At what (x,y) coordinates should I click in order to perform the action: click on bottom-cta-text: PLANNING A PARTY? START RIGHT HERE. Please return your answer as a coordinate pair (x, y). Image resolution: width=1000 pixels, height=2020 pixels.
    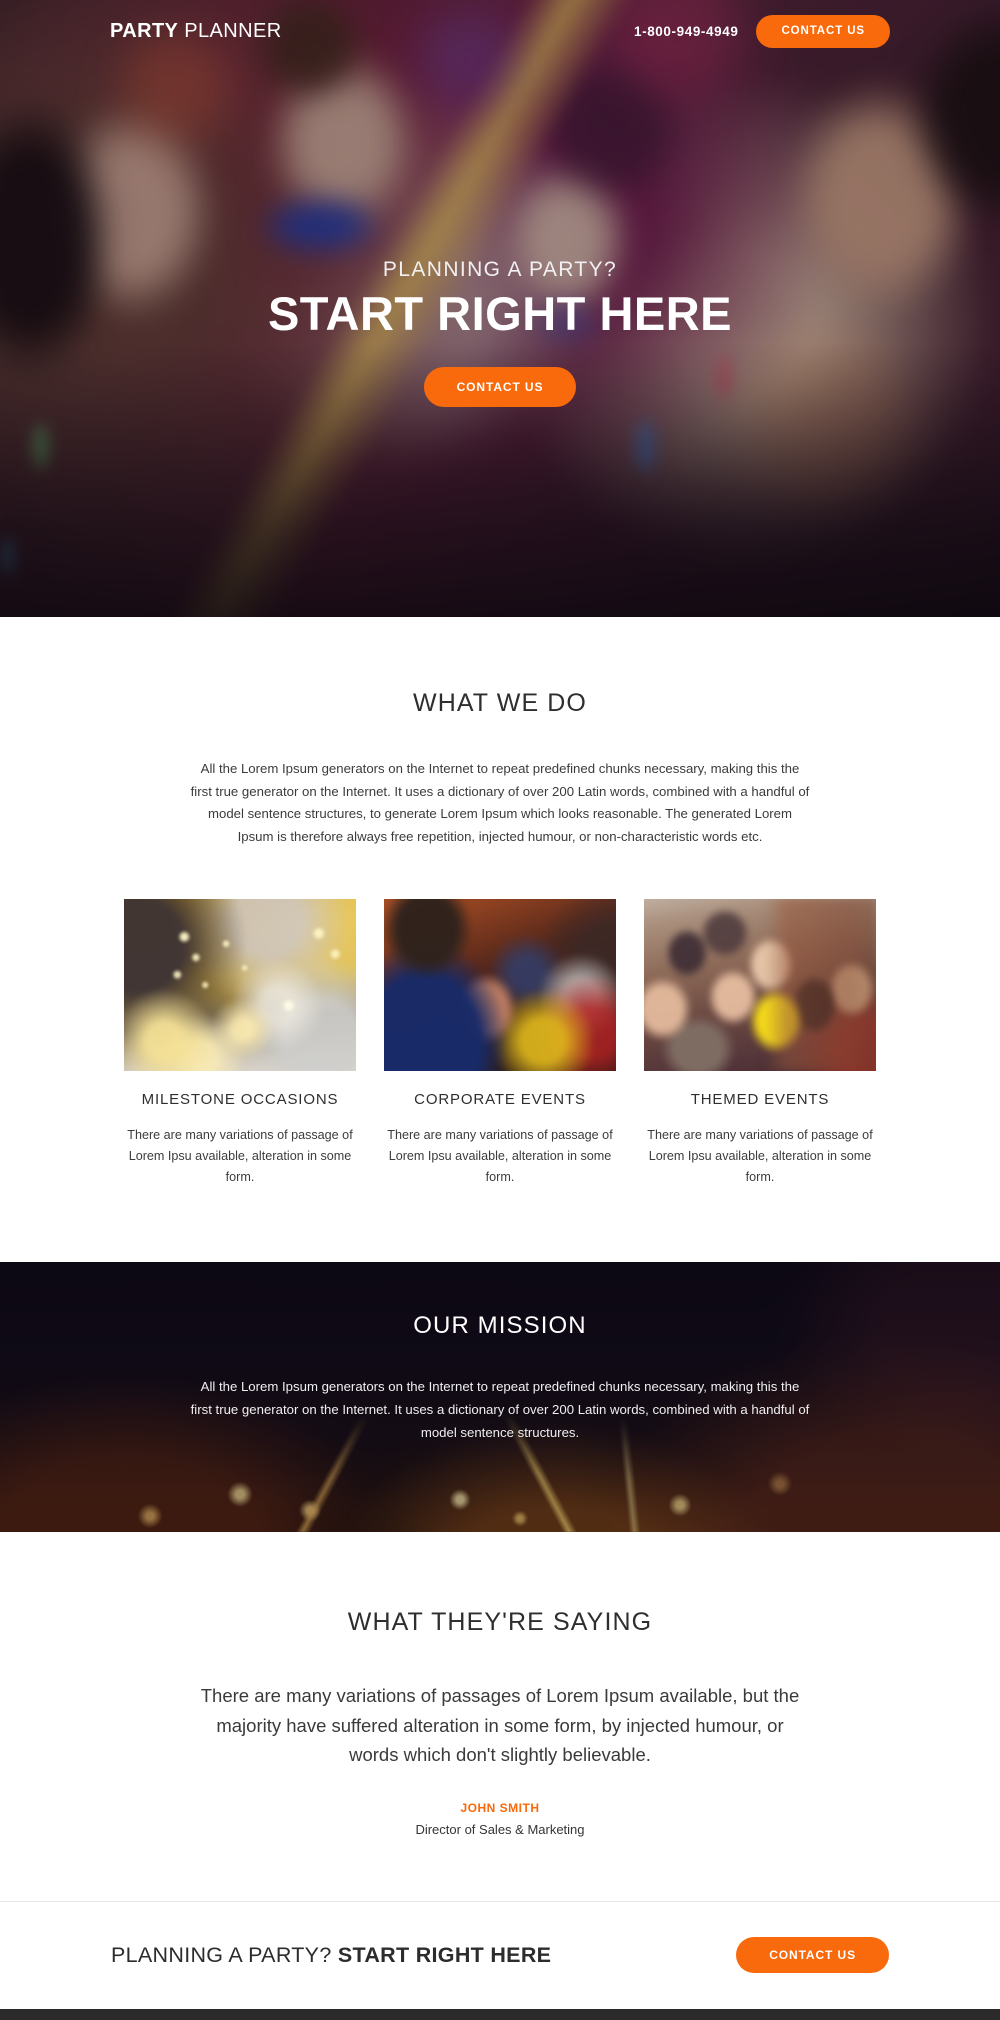
    Looking at the image, I should click on (331, 1955).